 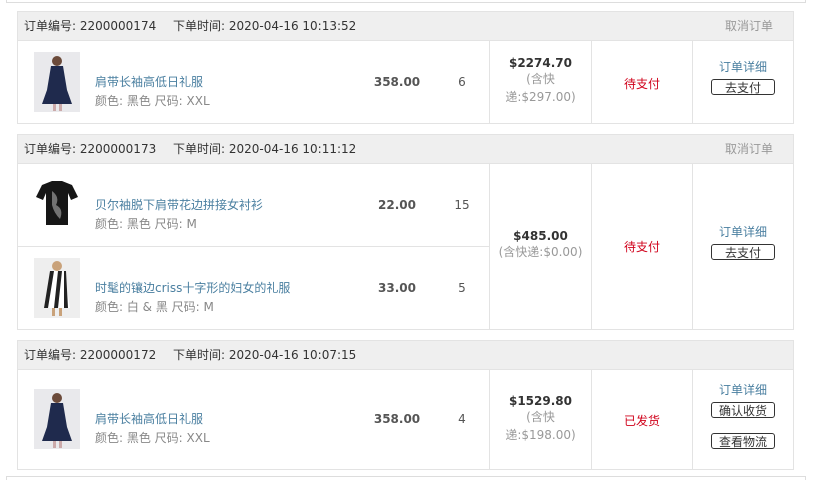 I want to click on product-quantity: 5, so click(x=462, y=288).